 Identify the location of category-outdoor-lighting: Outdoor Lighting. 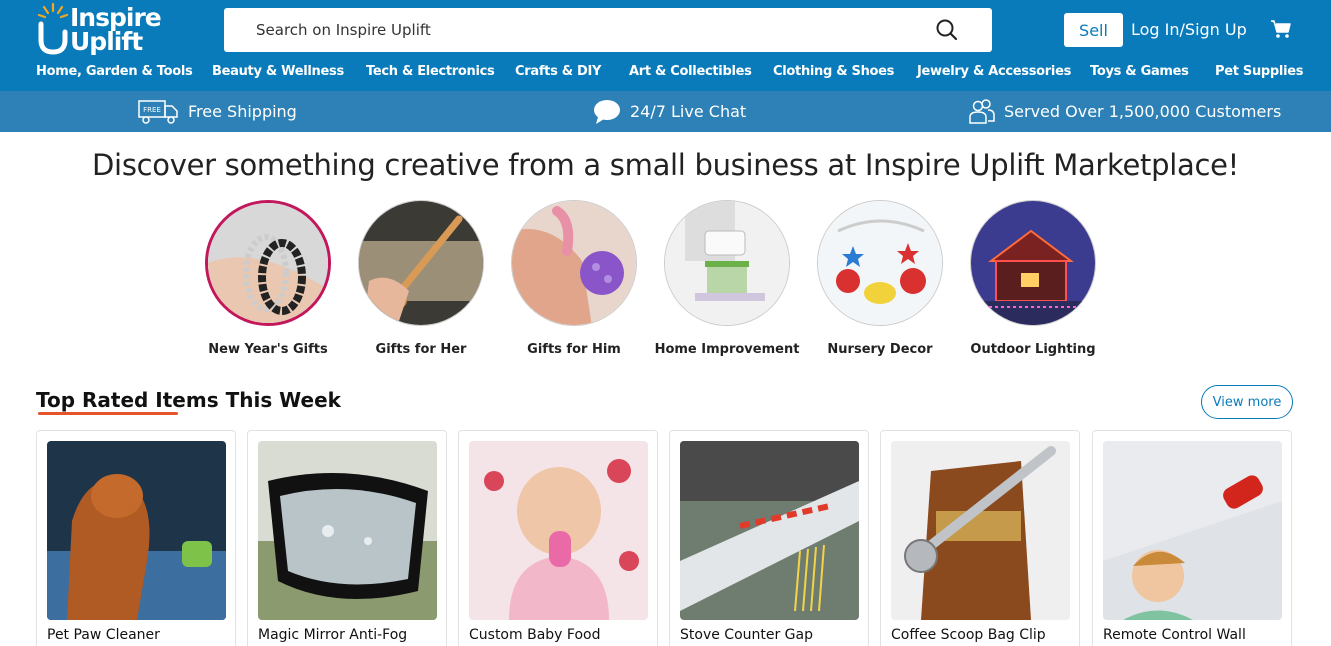
(1033, 280).